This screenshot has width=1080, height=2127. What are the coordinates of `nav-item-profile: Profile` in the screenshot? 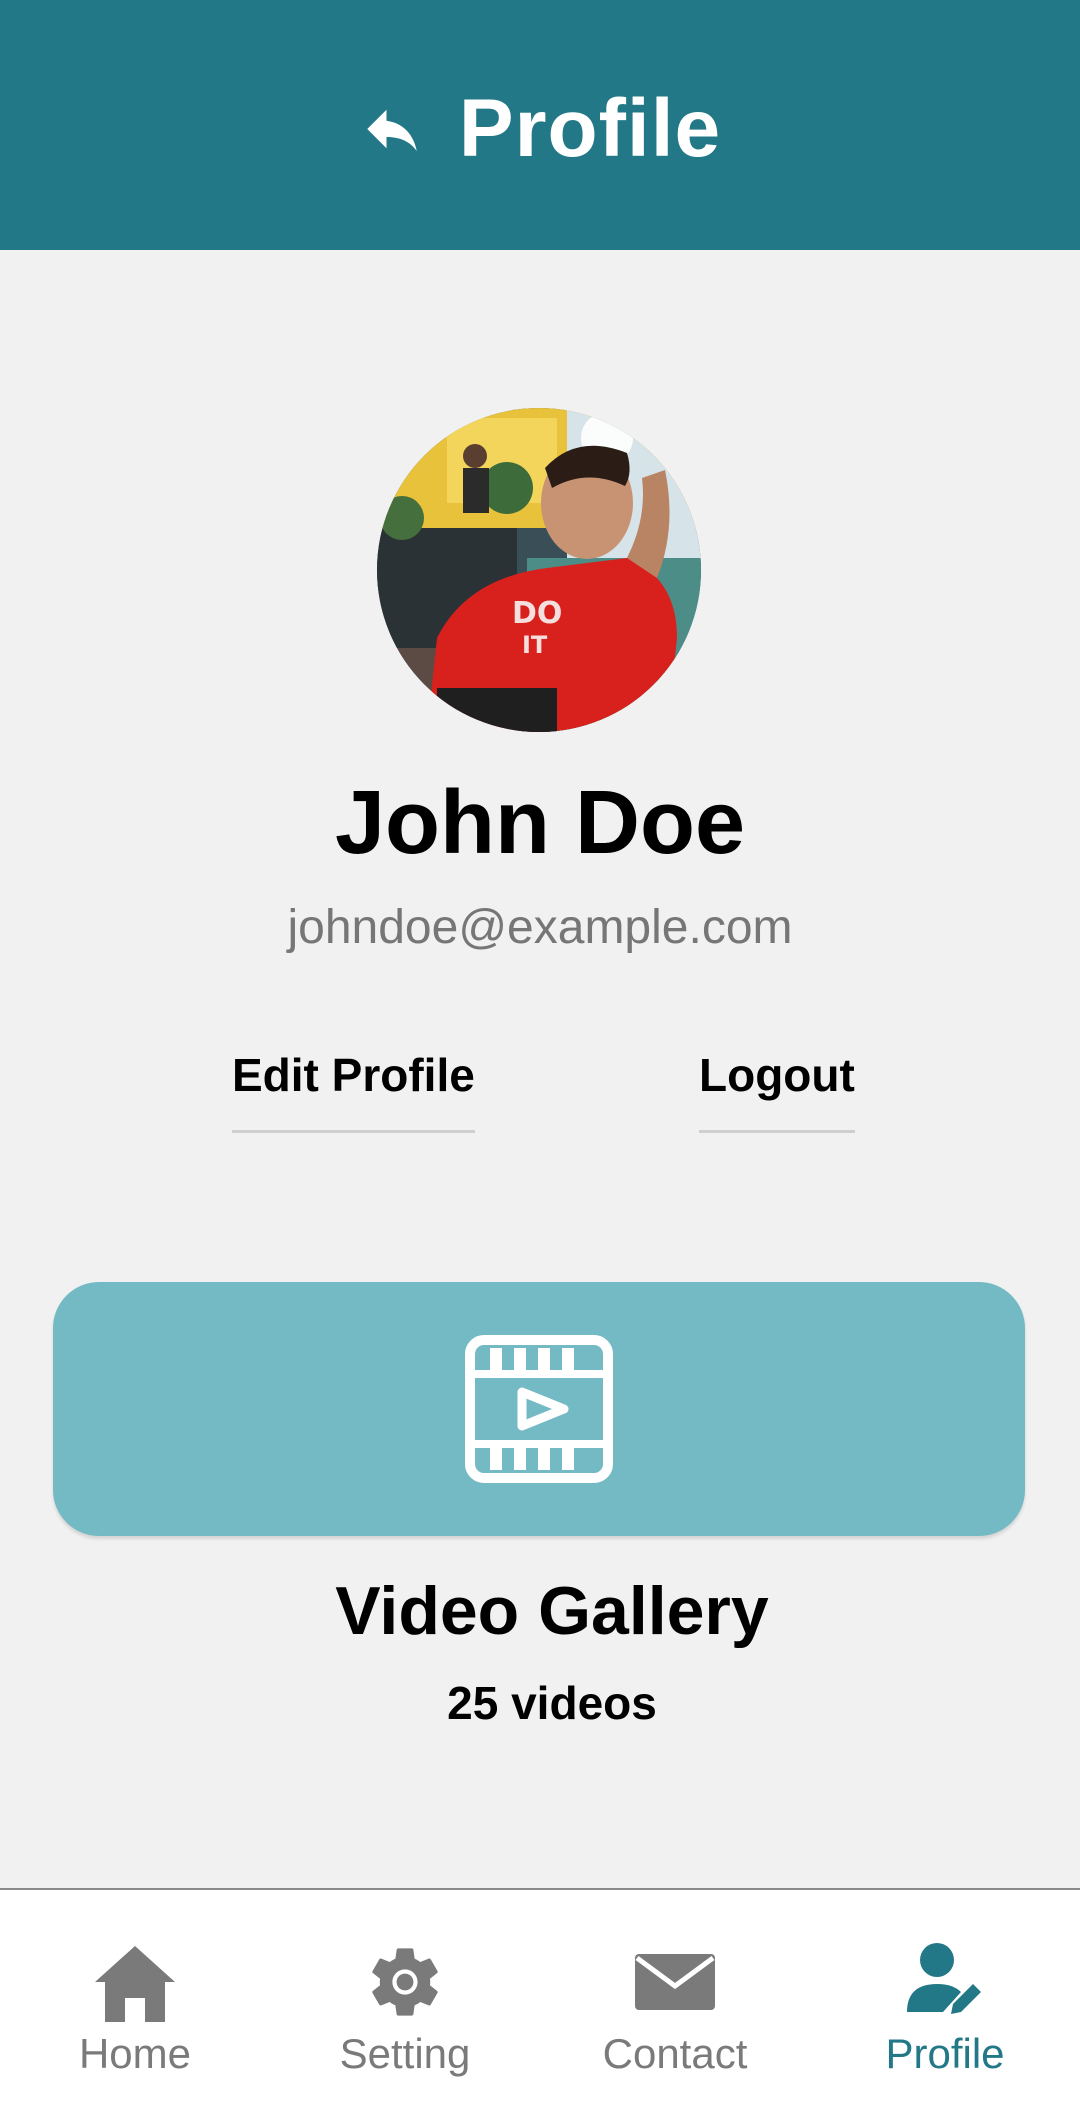 It's located at (945, 2008).